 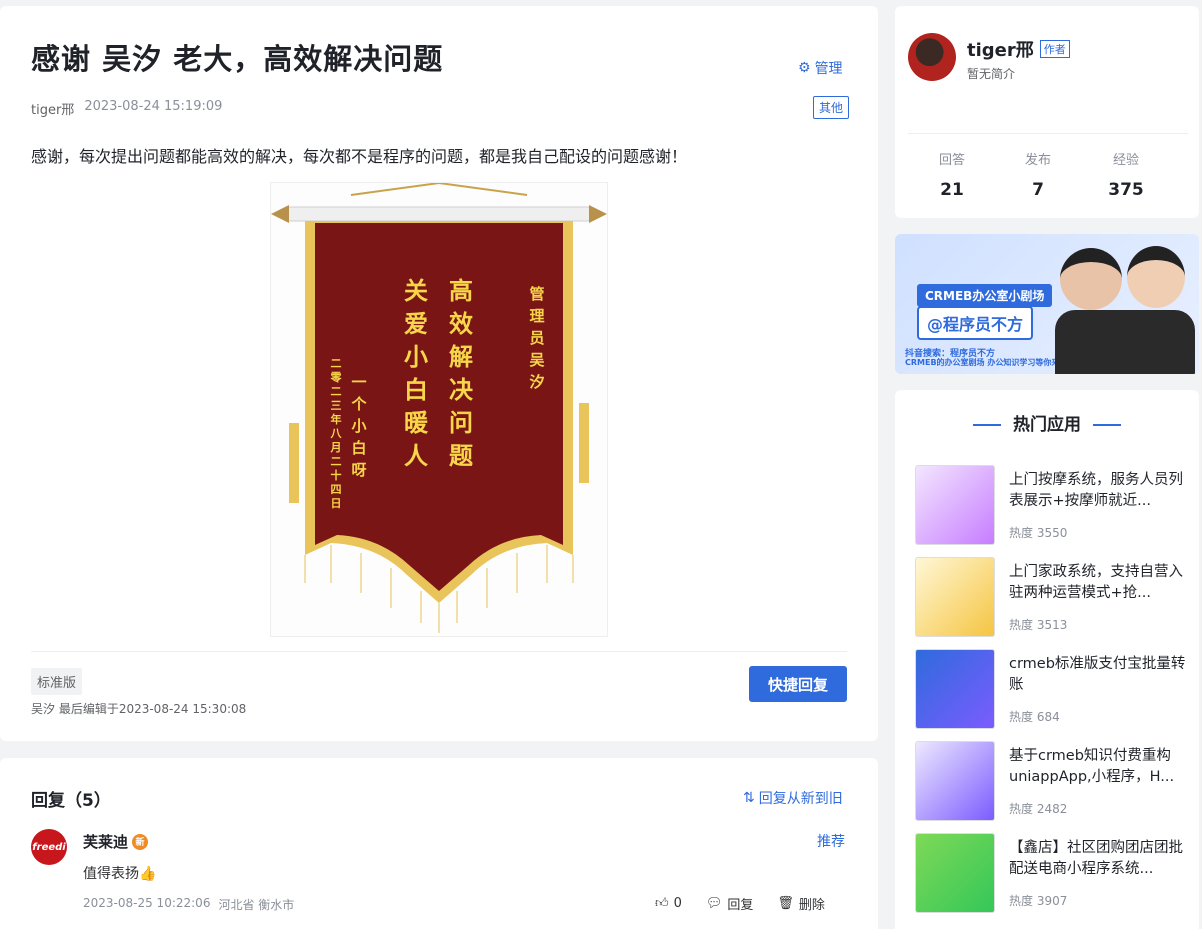 What do you see at coordinates (1047, 422) in the screenshot?
I see `hot-apps-title: 热门应用` at bounding box center [1047, 422].